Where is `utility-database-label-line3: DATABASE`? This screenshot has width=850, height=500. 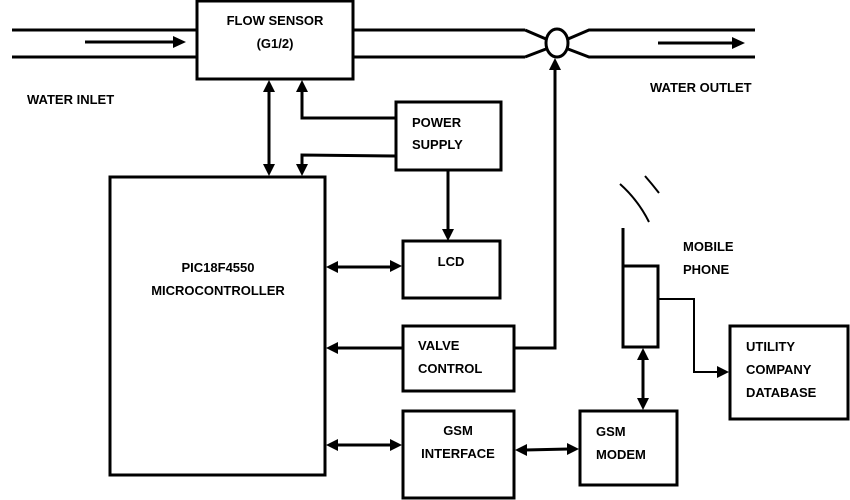
utility-database-label-line3: DATABASE is located at coordinates (781, 392).